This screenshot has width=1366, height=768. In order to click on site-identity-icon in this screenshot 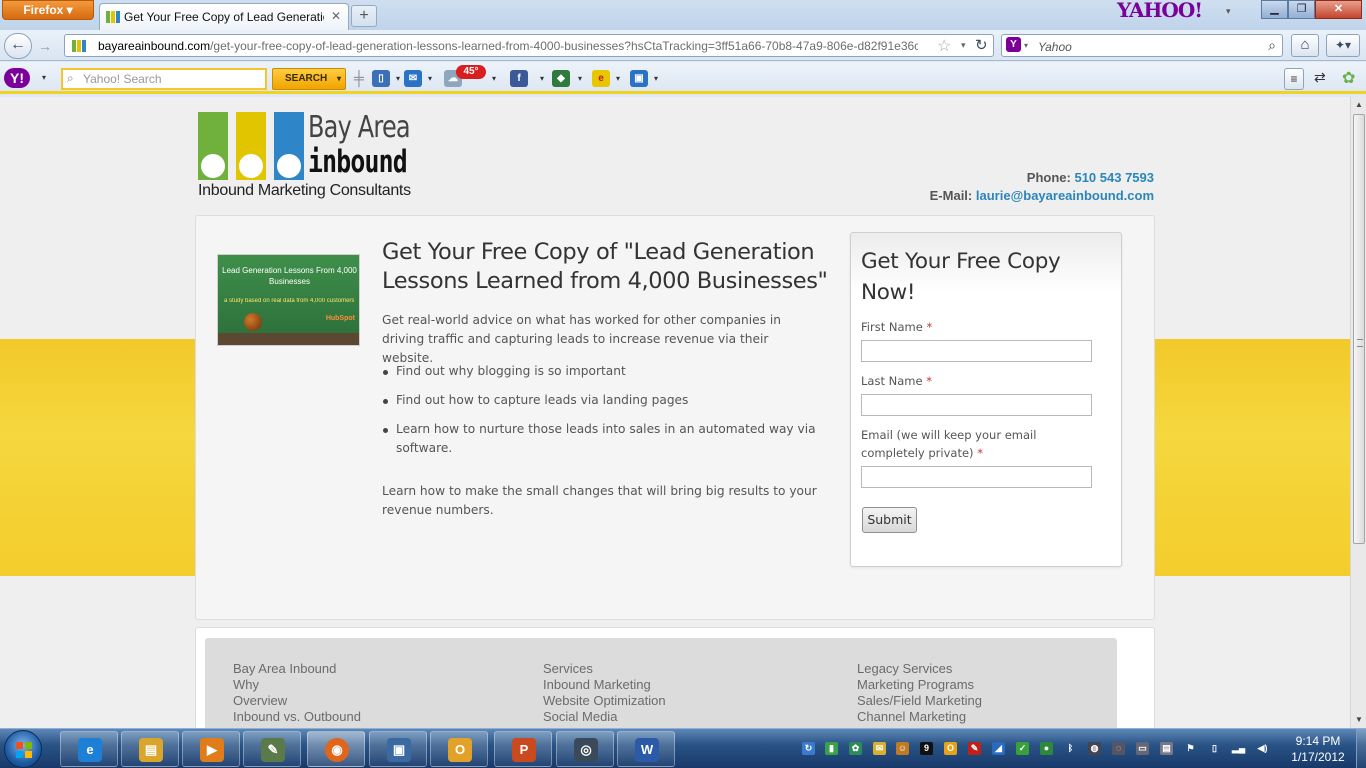, I will do `click(79, 46)`.